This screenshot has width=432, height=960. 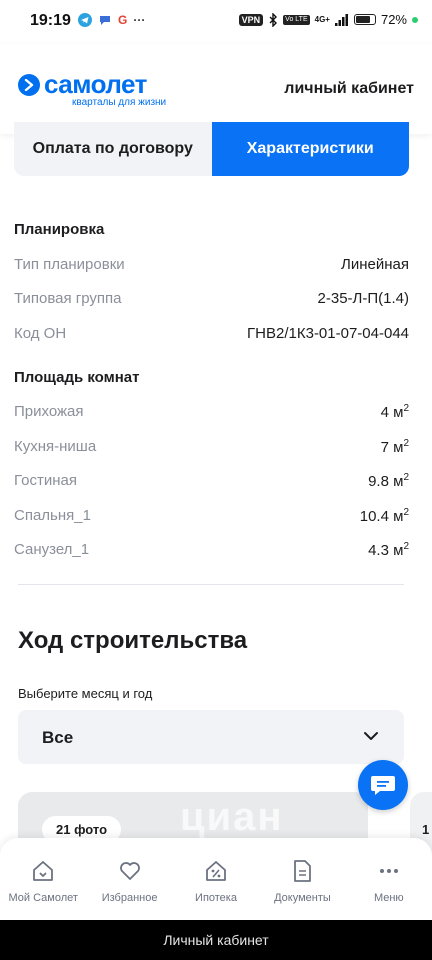 I want to click on layout-section-title: Планировка, so click(x=59, y=229).